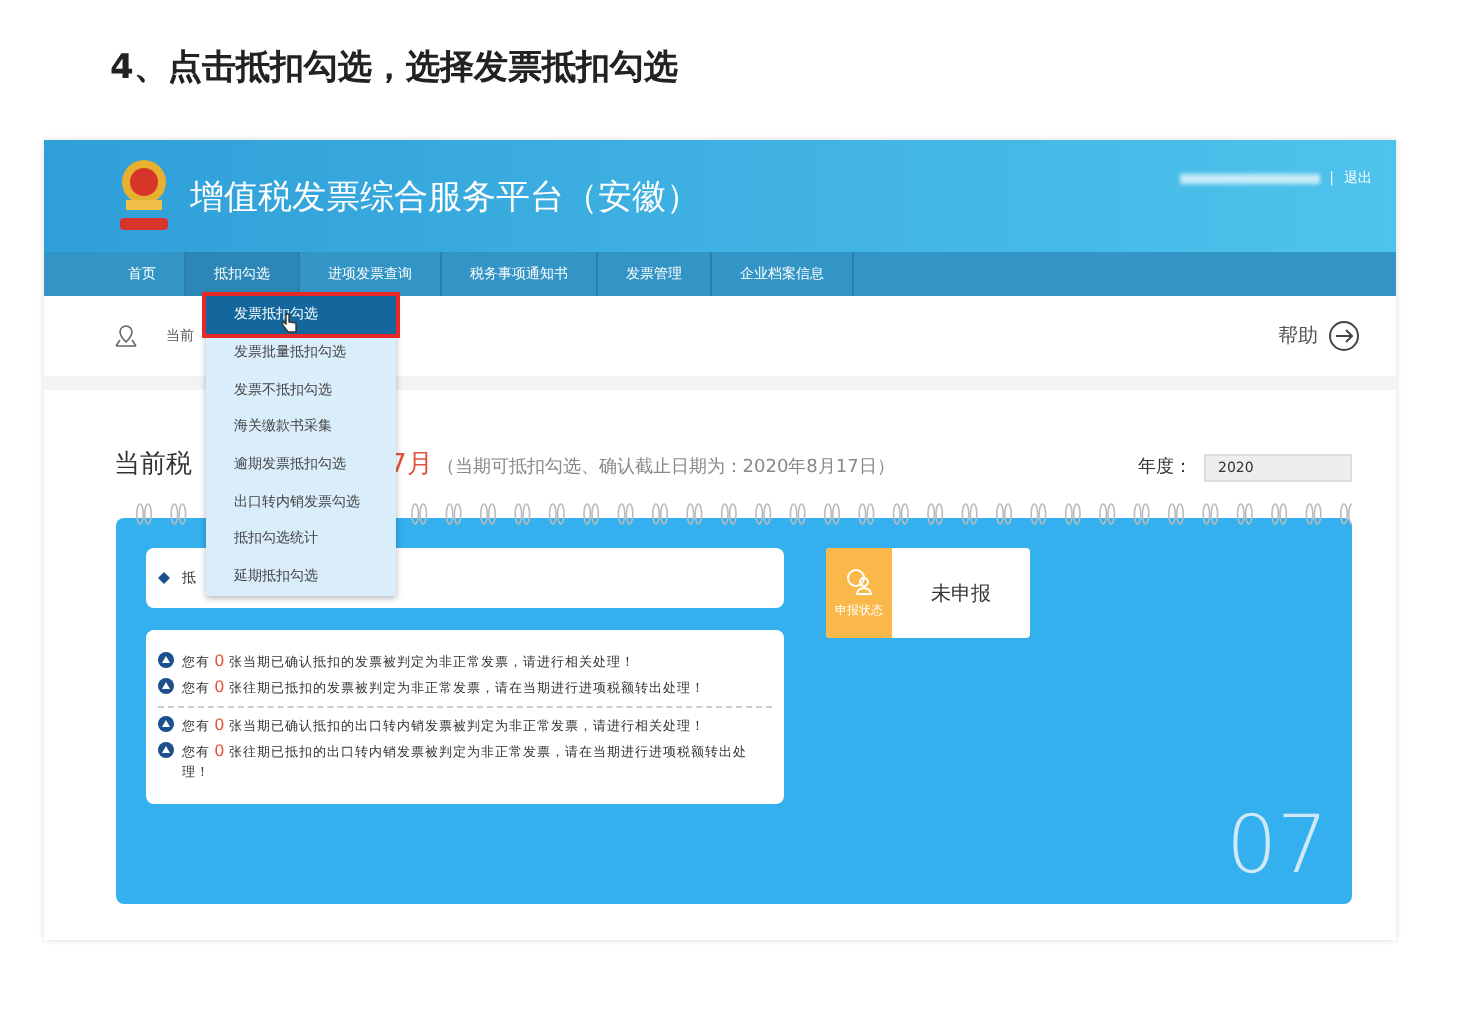 Image resolution: width=1460 pixels, height=1024 pixels. What do you see at coordinates (1344, 336) in the screenshot?
I see `arrow-circle-icon` at bounding box center [1344, 336].